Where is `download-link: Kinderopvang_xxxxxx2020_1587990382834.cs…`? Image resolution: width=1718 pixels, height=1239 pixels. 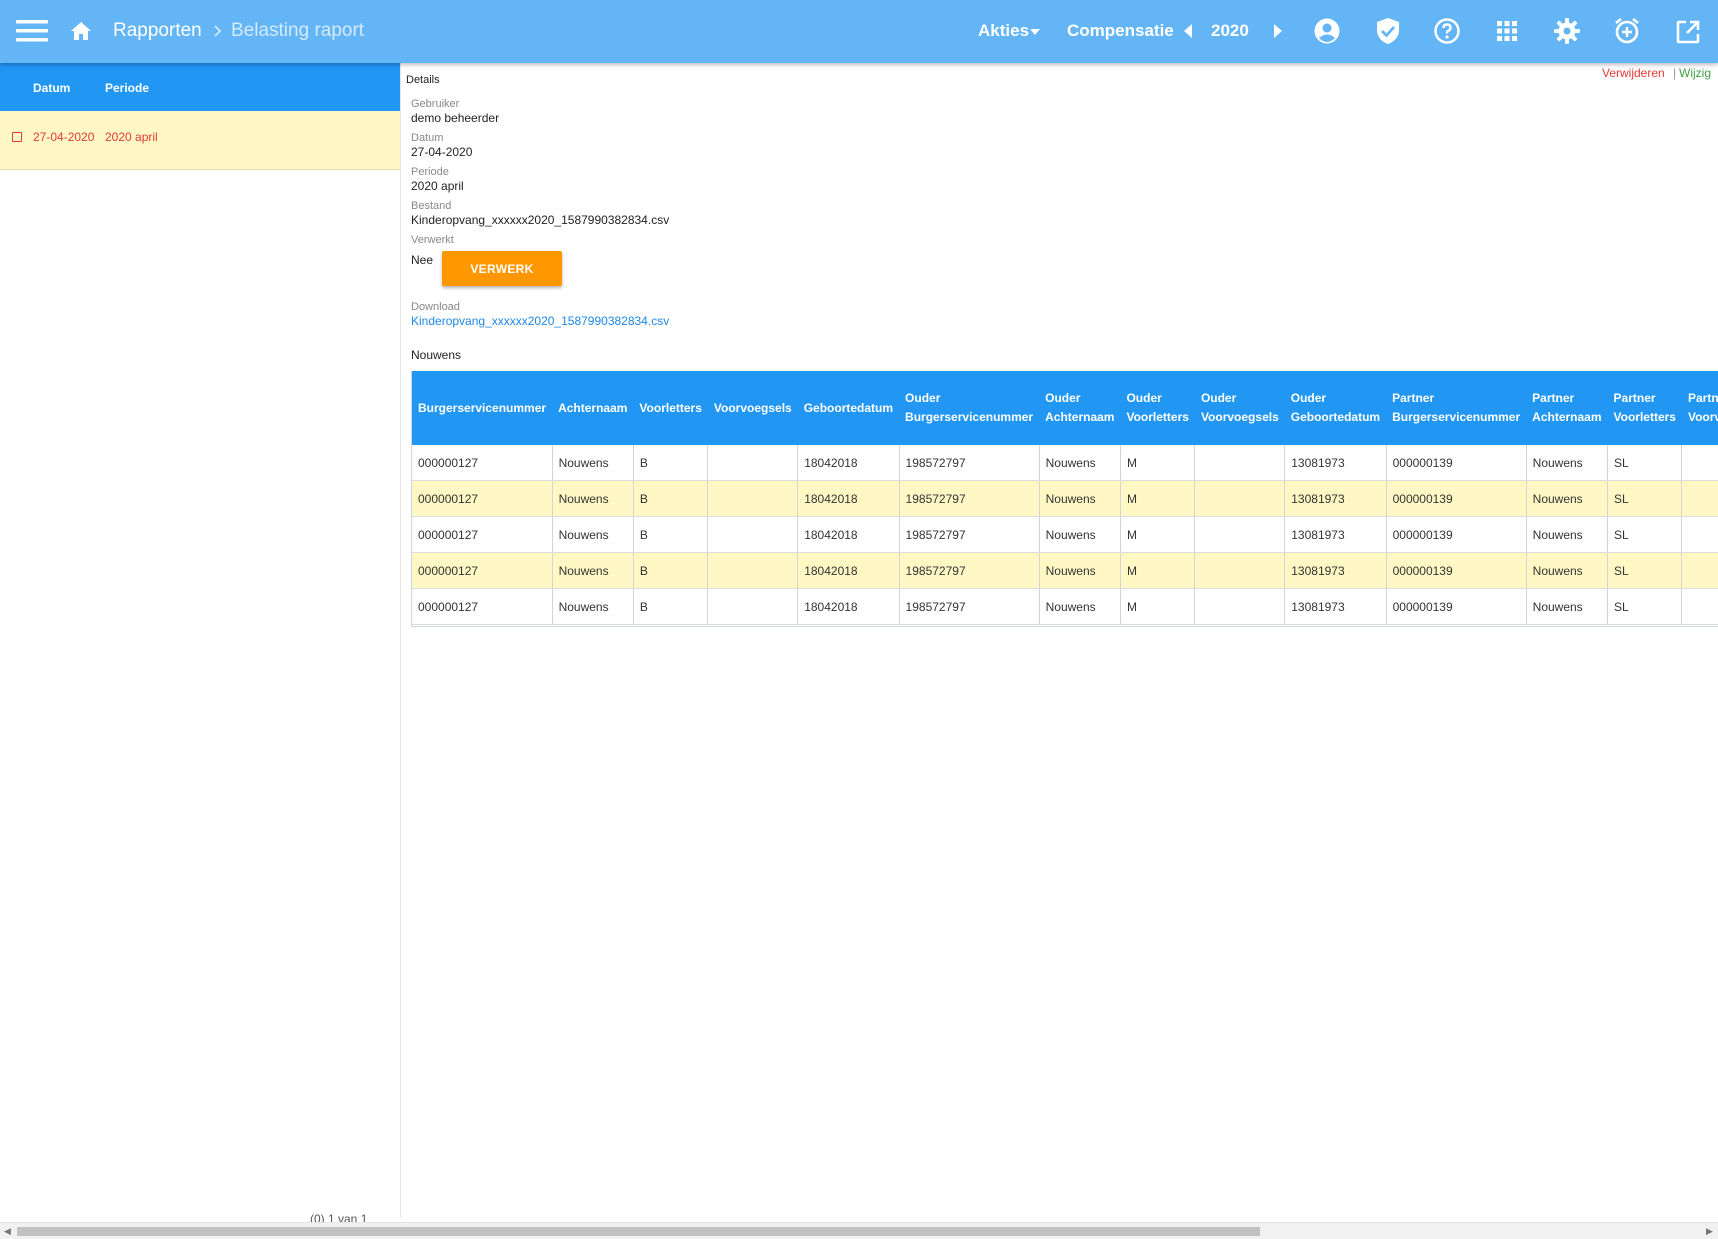
download-link: Kinderopvang_xxxxxx2020_1587990382834.cs… is located at coordinates (540, 321).